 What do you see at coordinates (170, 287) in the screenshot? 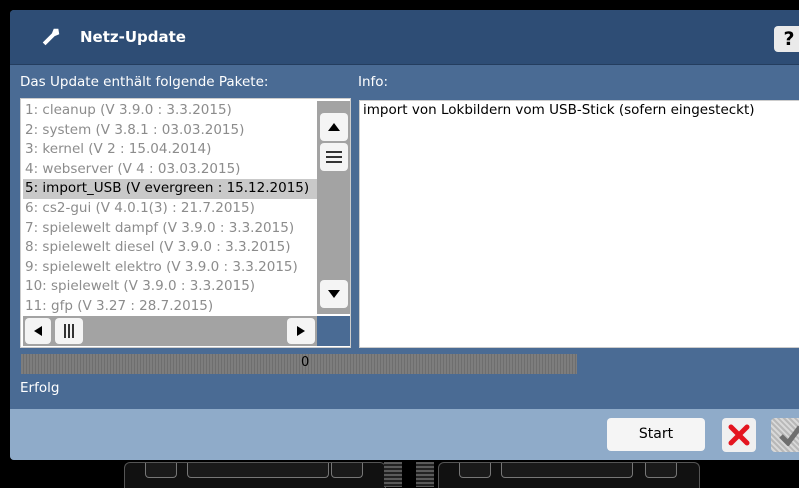
I see `list-item: 10: spielewelt (V 3.9.0 : 3.3.2015)` at bounding box center [170, 287].